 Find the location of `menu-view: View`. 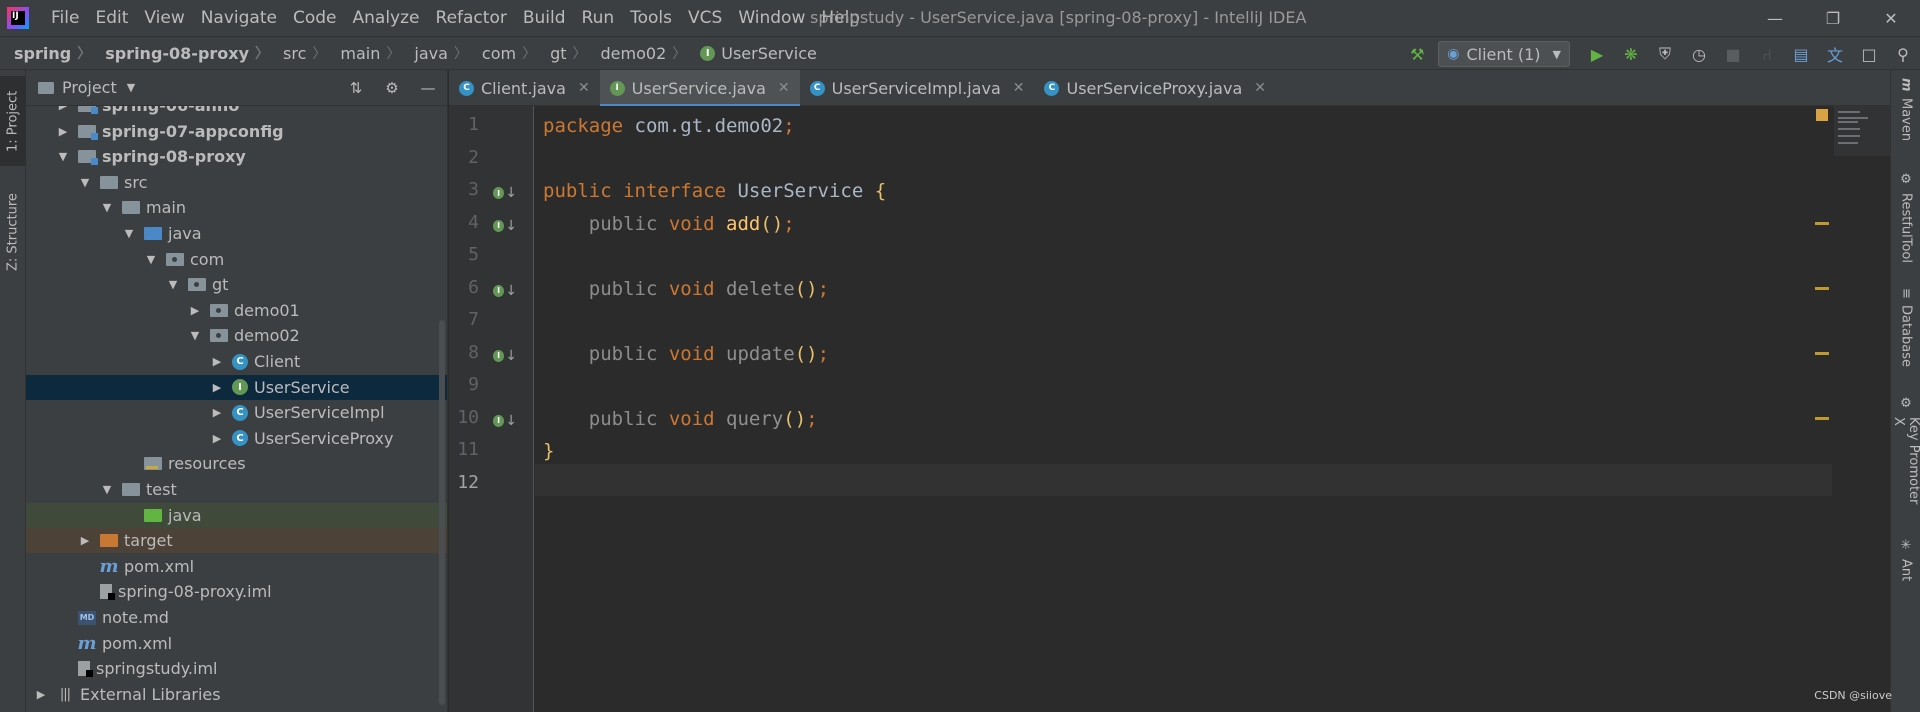

menu-view: View is located at coordinates (164, 18).